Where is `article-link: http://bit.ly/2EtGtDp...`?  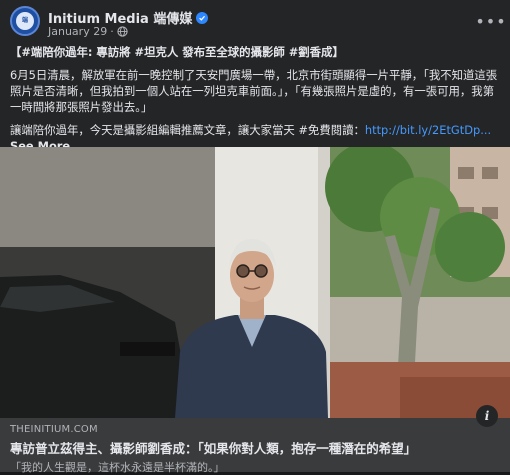 article-link: http://bit.ly/2EtGtDp... is located at coordinates (428, 130).